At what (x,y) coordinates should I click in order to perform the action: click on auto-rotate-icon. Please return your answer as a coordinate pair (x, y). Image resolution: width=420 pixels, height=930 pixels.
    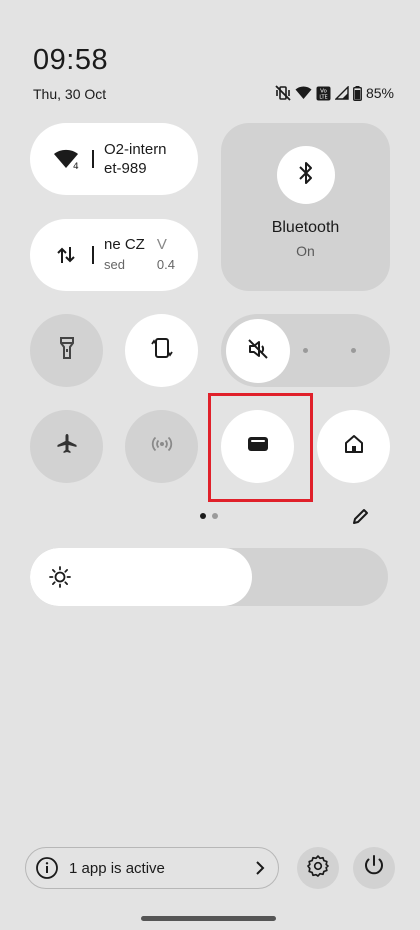
    Looking at the image, I should click on (162, 350).